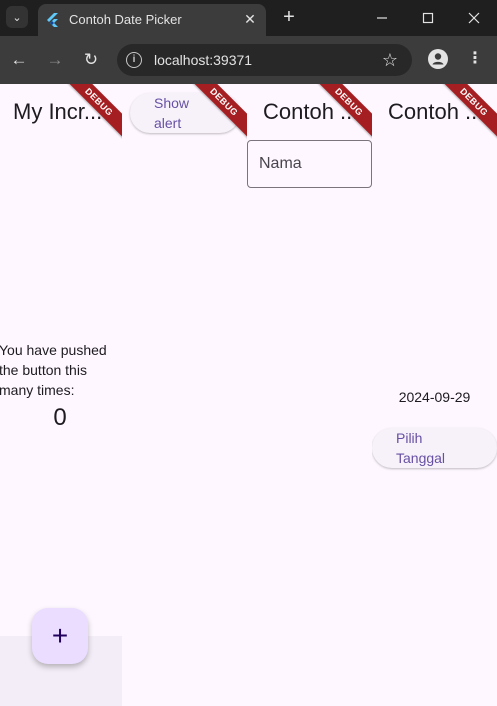 Image resolution: width=497 pixels, height=706 pixels. I want to click on browser-toolbar: ← → ↻ i localhost:39371 ☆, so click(248, 60).